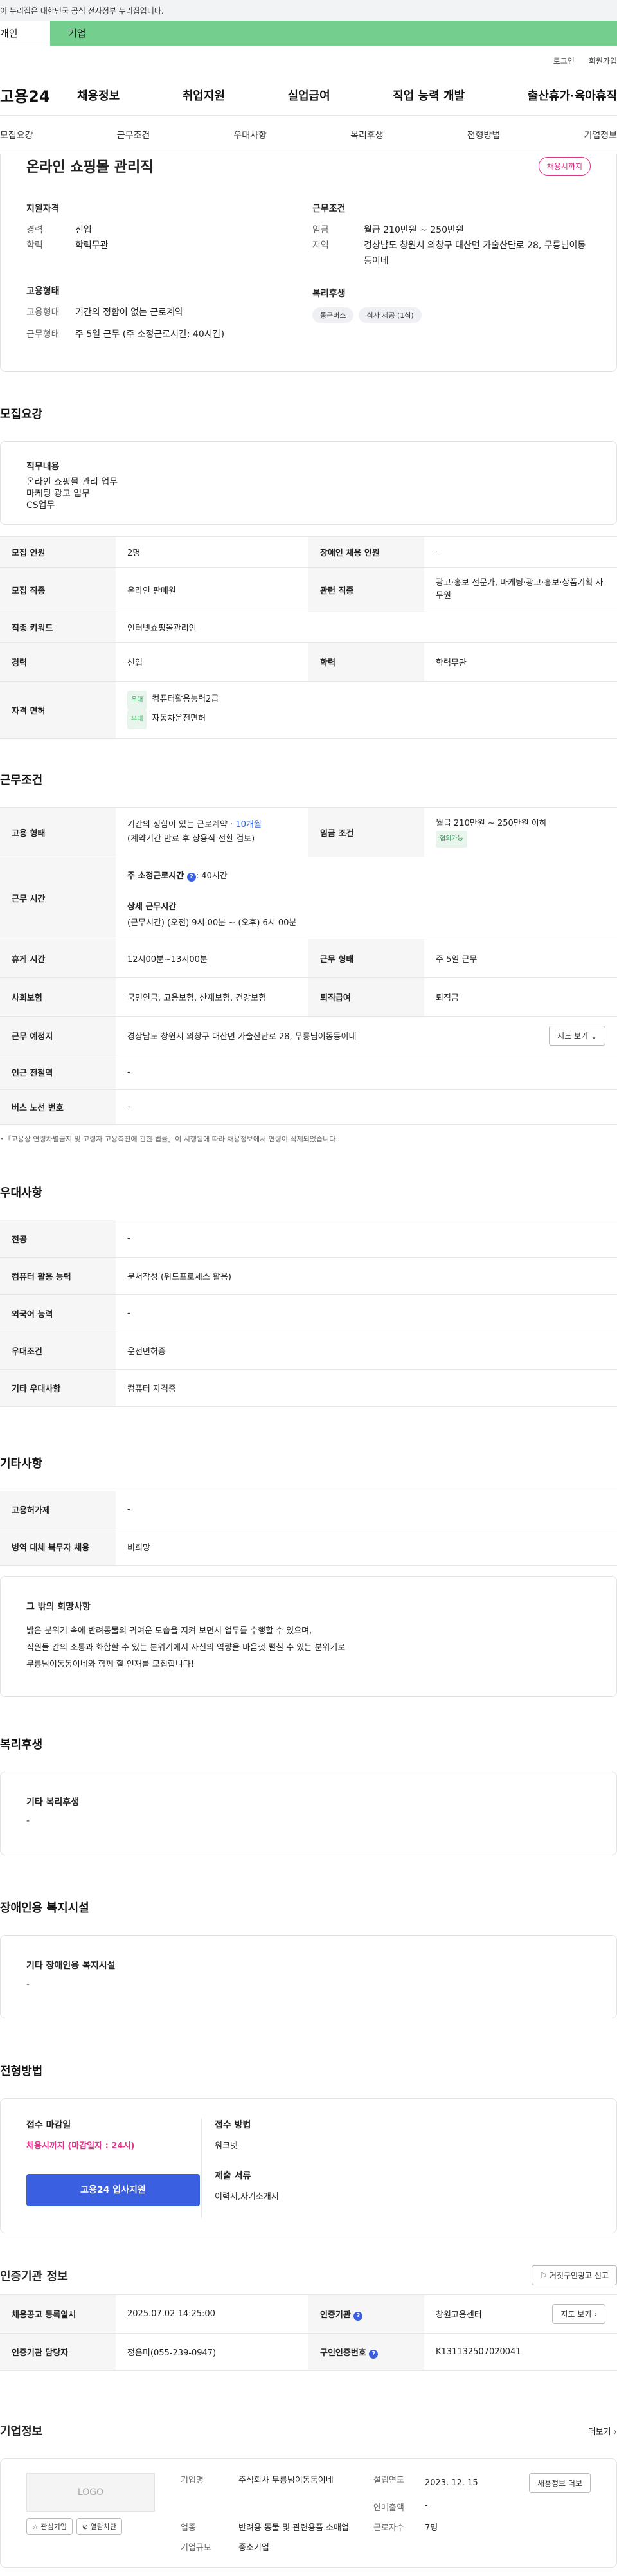  I want to click on table-row: 컴퓨터 활용 능력 문서작성 (워드프로세스 활용), so click(308, 1276).